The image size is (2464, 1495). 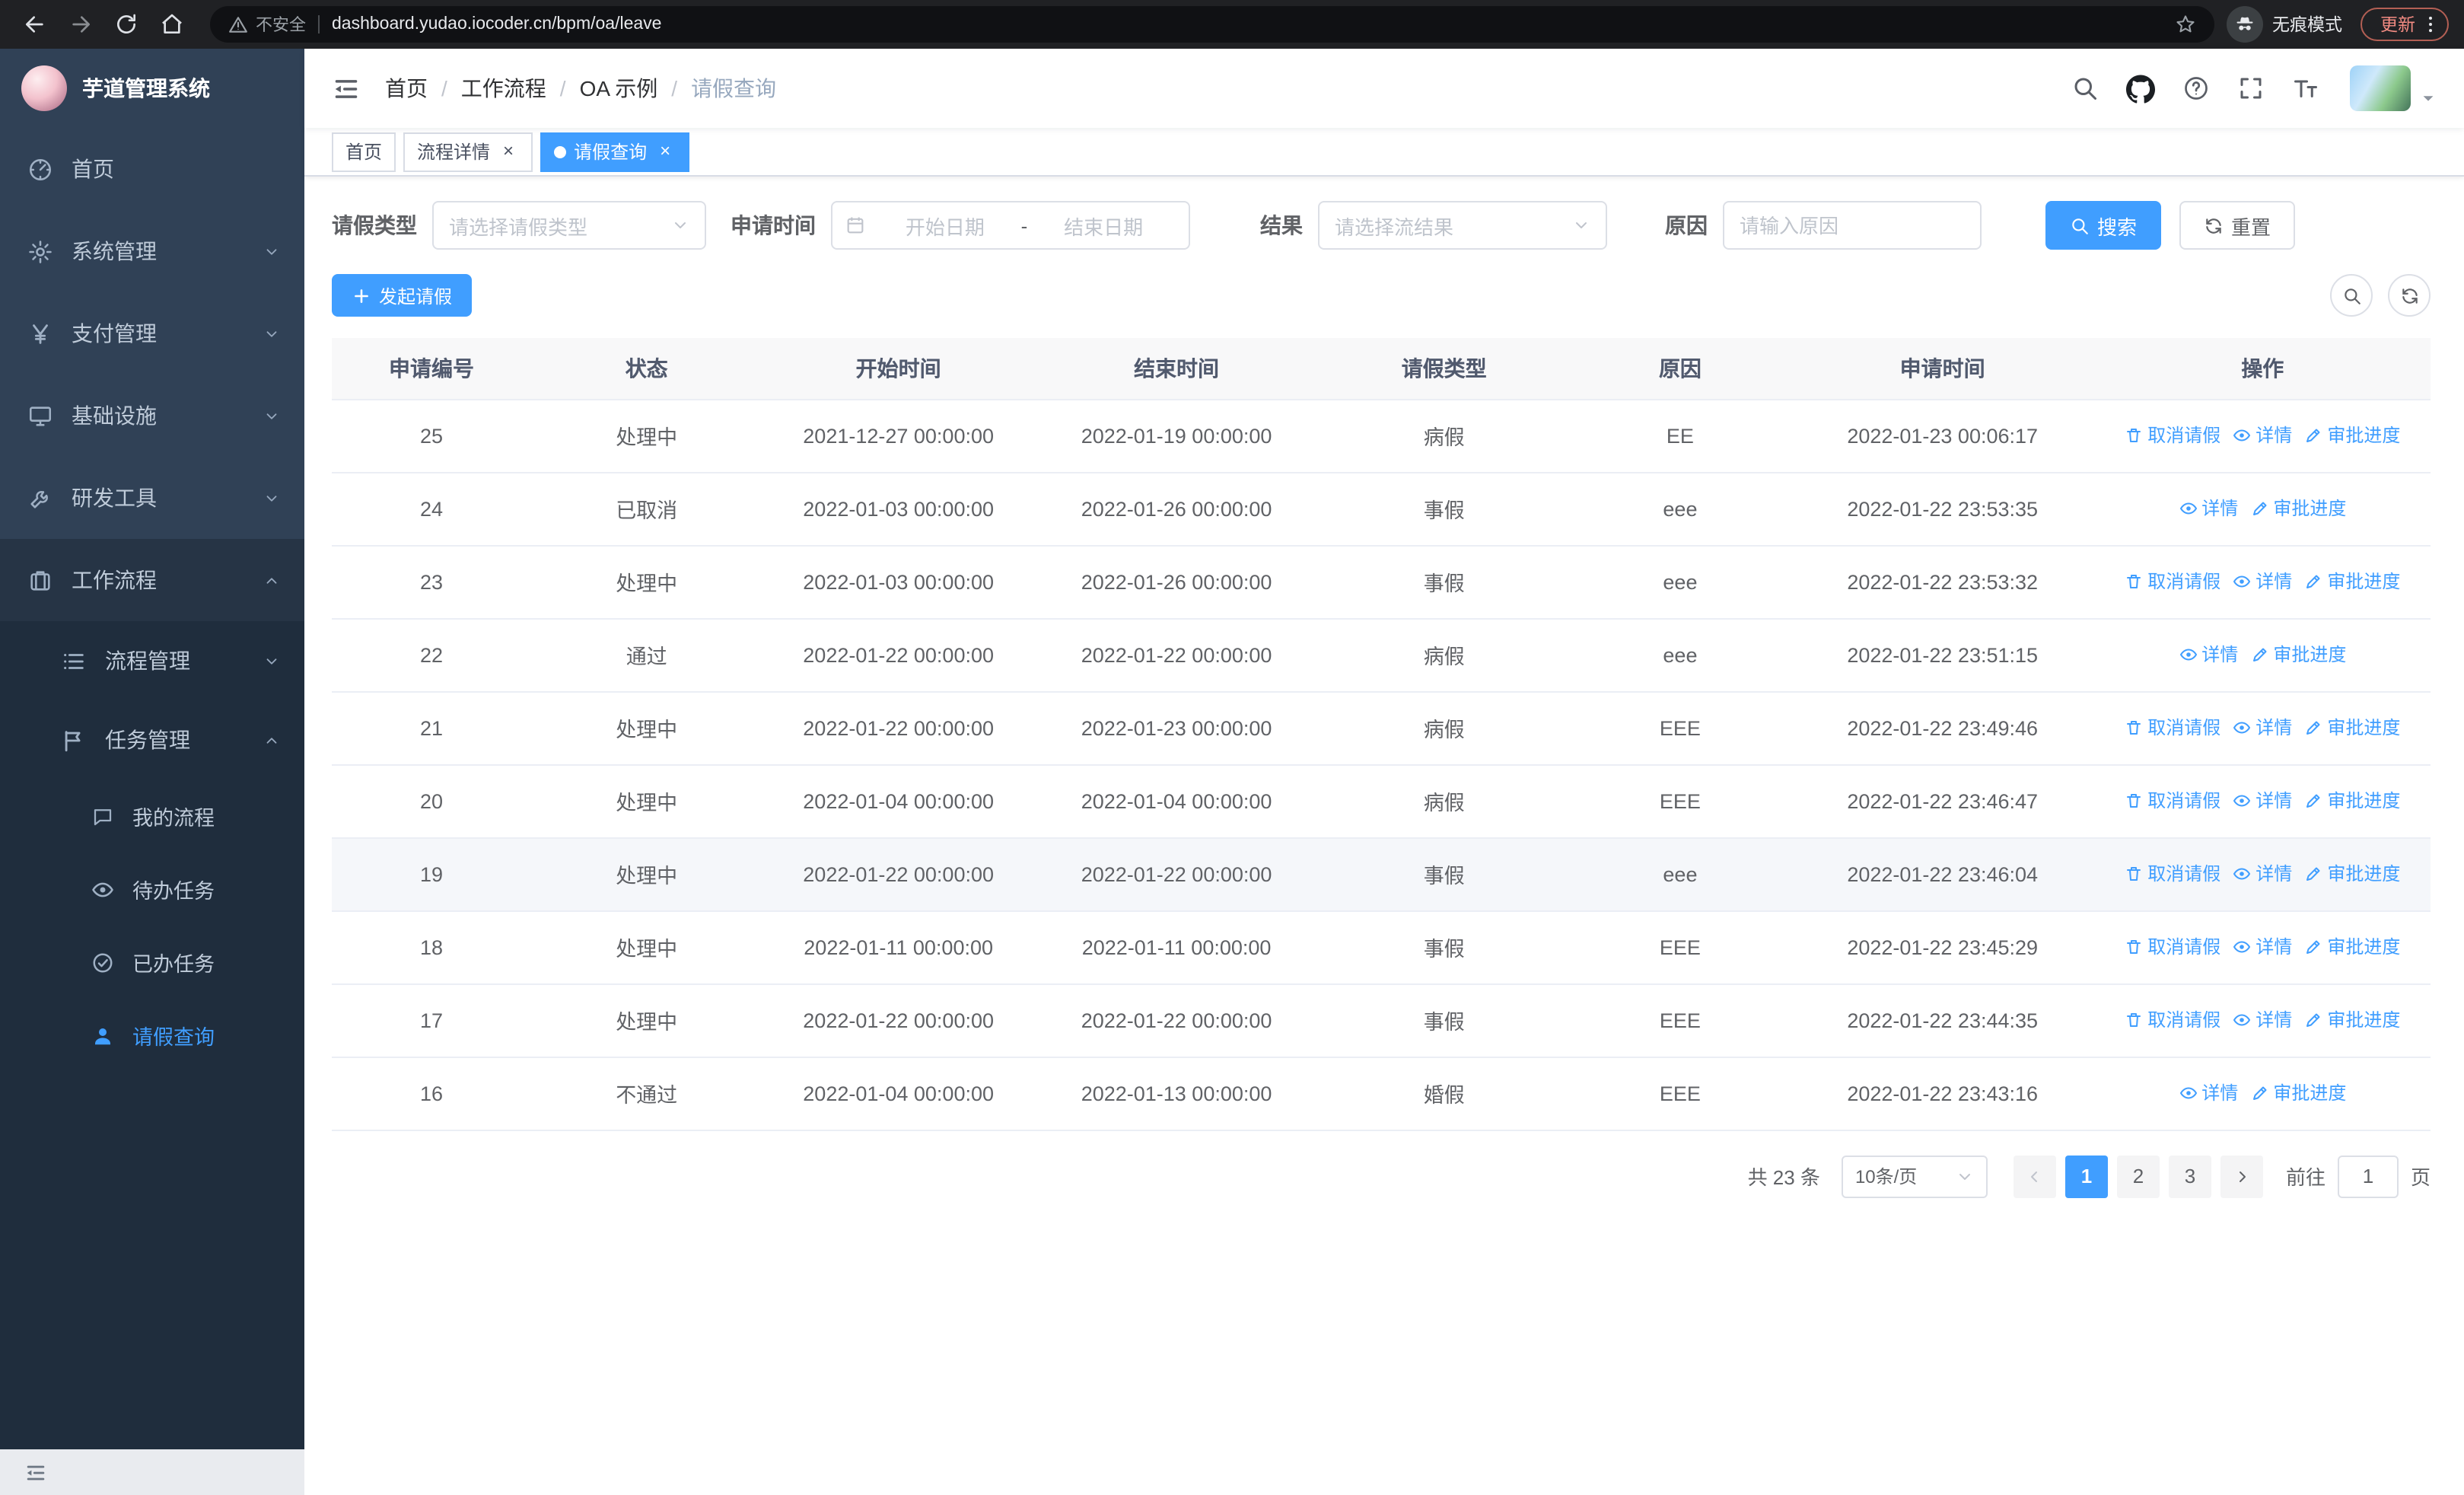 I want to click on tab-process-detail: 流程详情 ×, so click(x=468, y=151).